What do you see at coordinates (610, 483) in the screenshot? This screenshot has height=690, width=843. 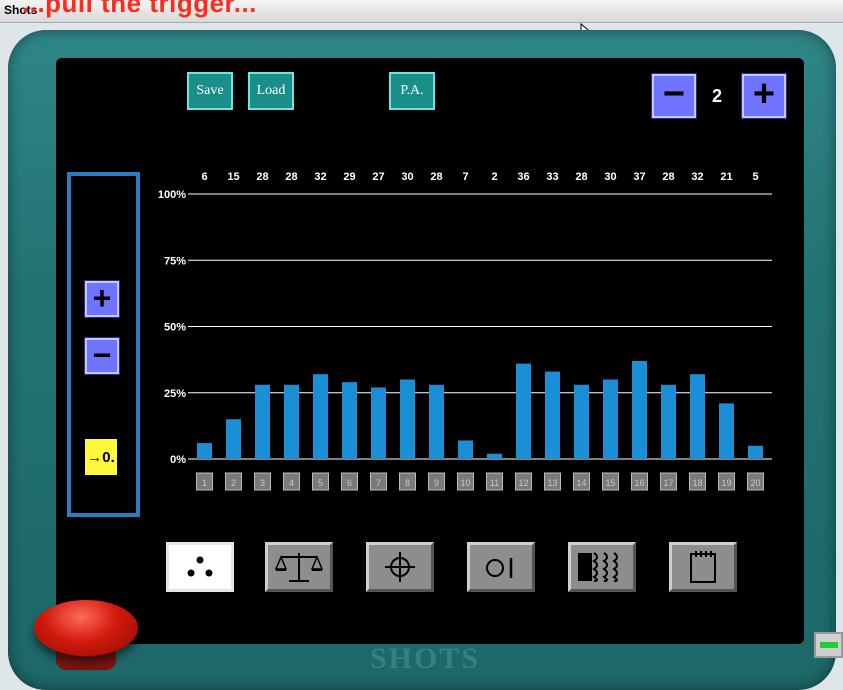 I see `x-tick-label: 15` at bounding box center [610, 483].